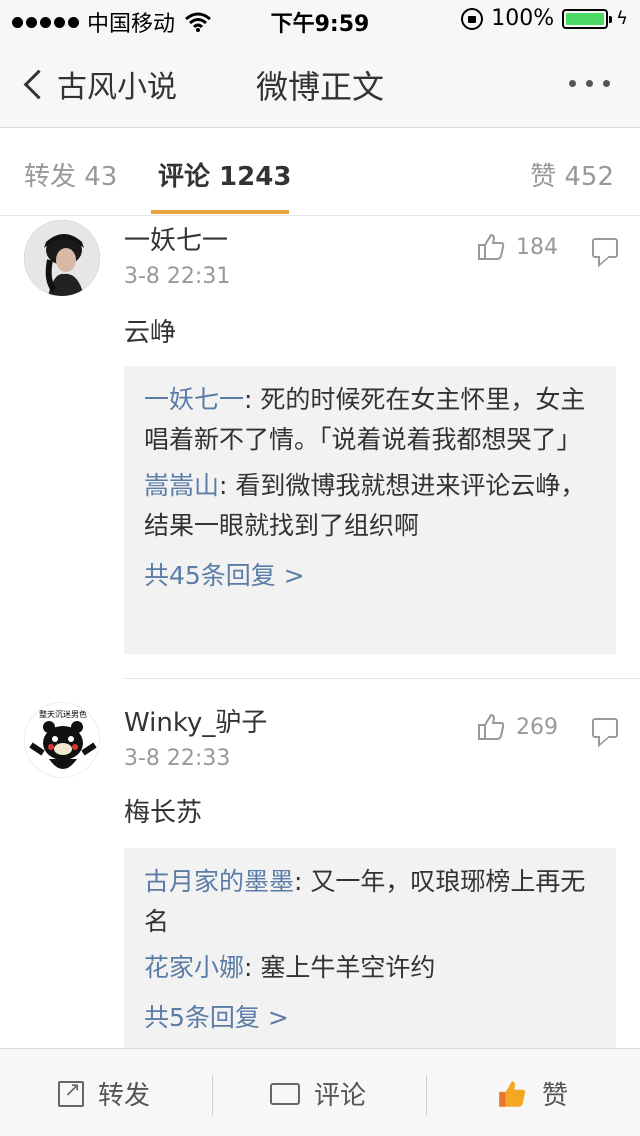 The width and height of the screenshot is (640, 1136). What do you see at coordinates (370, 1018) in the screenshot?
I see `more-replies-link: 共5条回复 >` at bounding box center [370, 1018].